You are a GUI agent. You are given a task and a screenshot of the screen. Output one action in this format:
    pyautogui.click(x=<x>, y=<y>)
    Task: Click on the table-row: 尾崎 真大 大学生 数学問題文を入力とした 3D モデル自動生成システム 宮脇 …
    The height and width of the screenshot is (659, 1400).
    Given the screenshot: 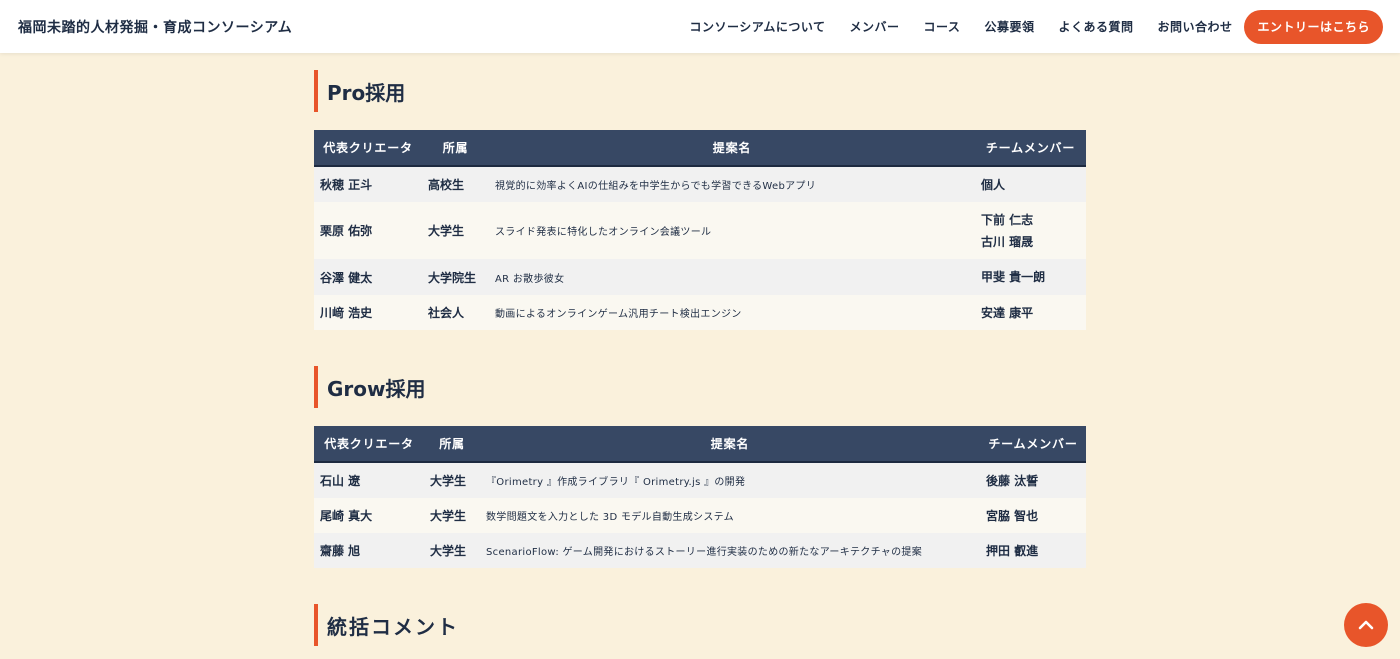 What is the action you would take?
    pyautogui.click(x=700, y=515)
    